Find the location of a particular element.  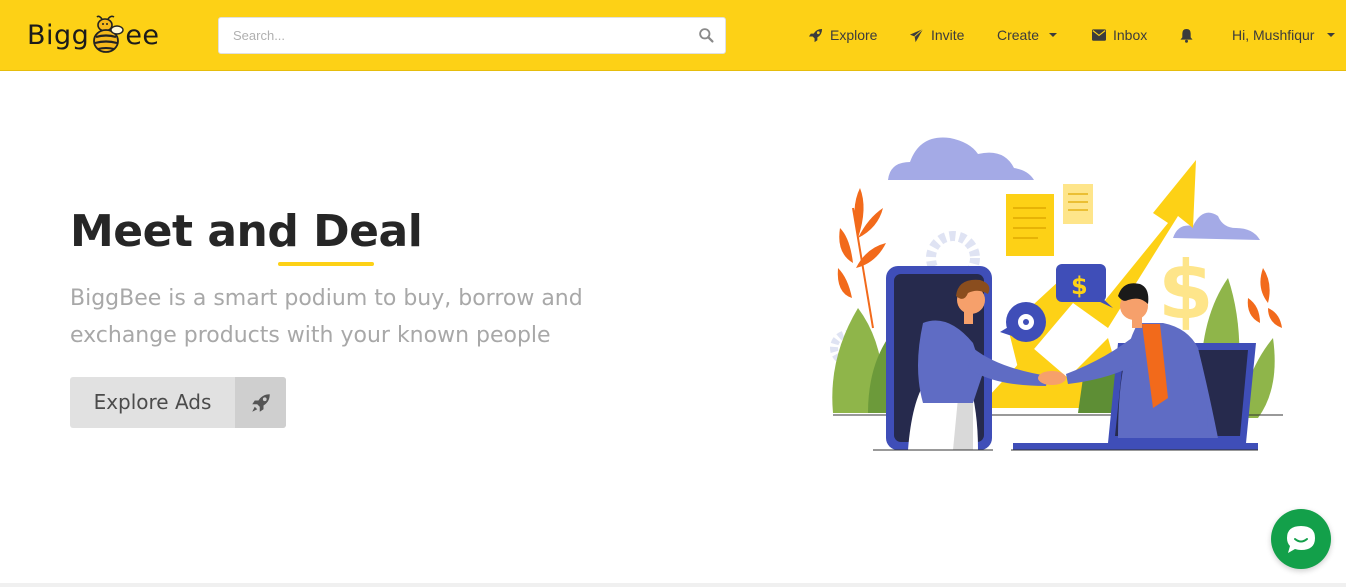

logo: Bigg ee is located at coordinates (93, 35).